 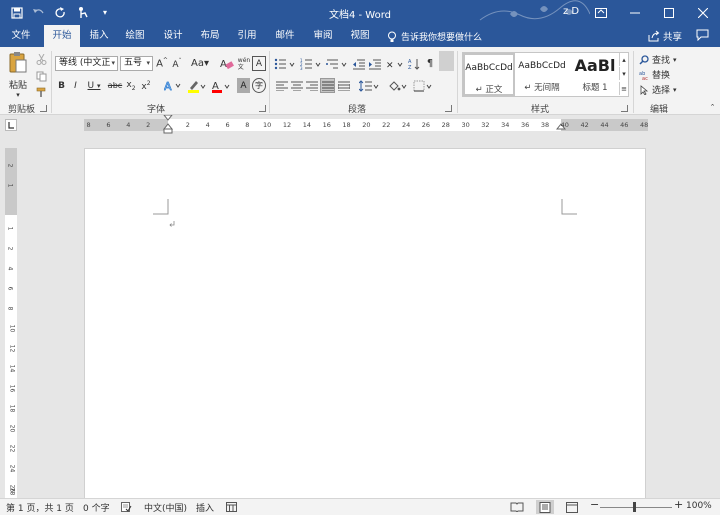 I want to click on zoom-in-button: +, so click(x=678, y=504).